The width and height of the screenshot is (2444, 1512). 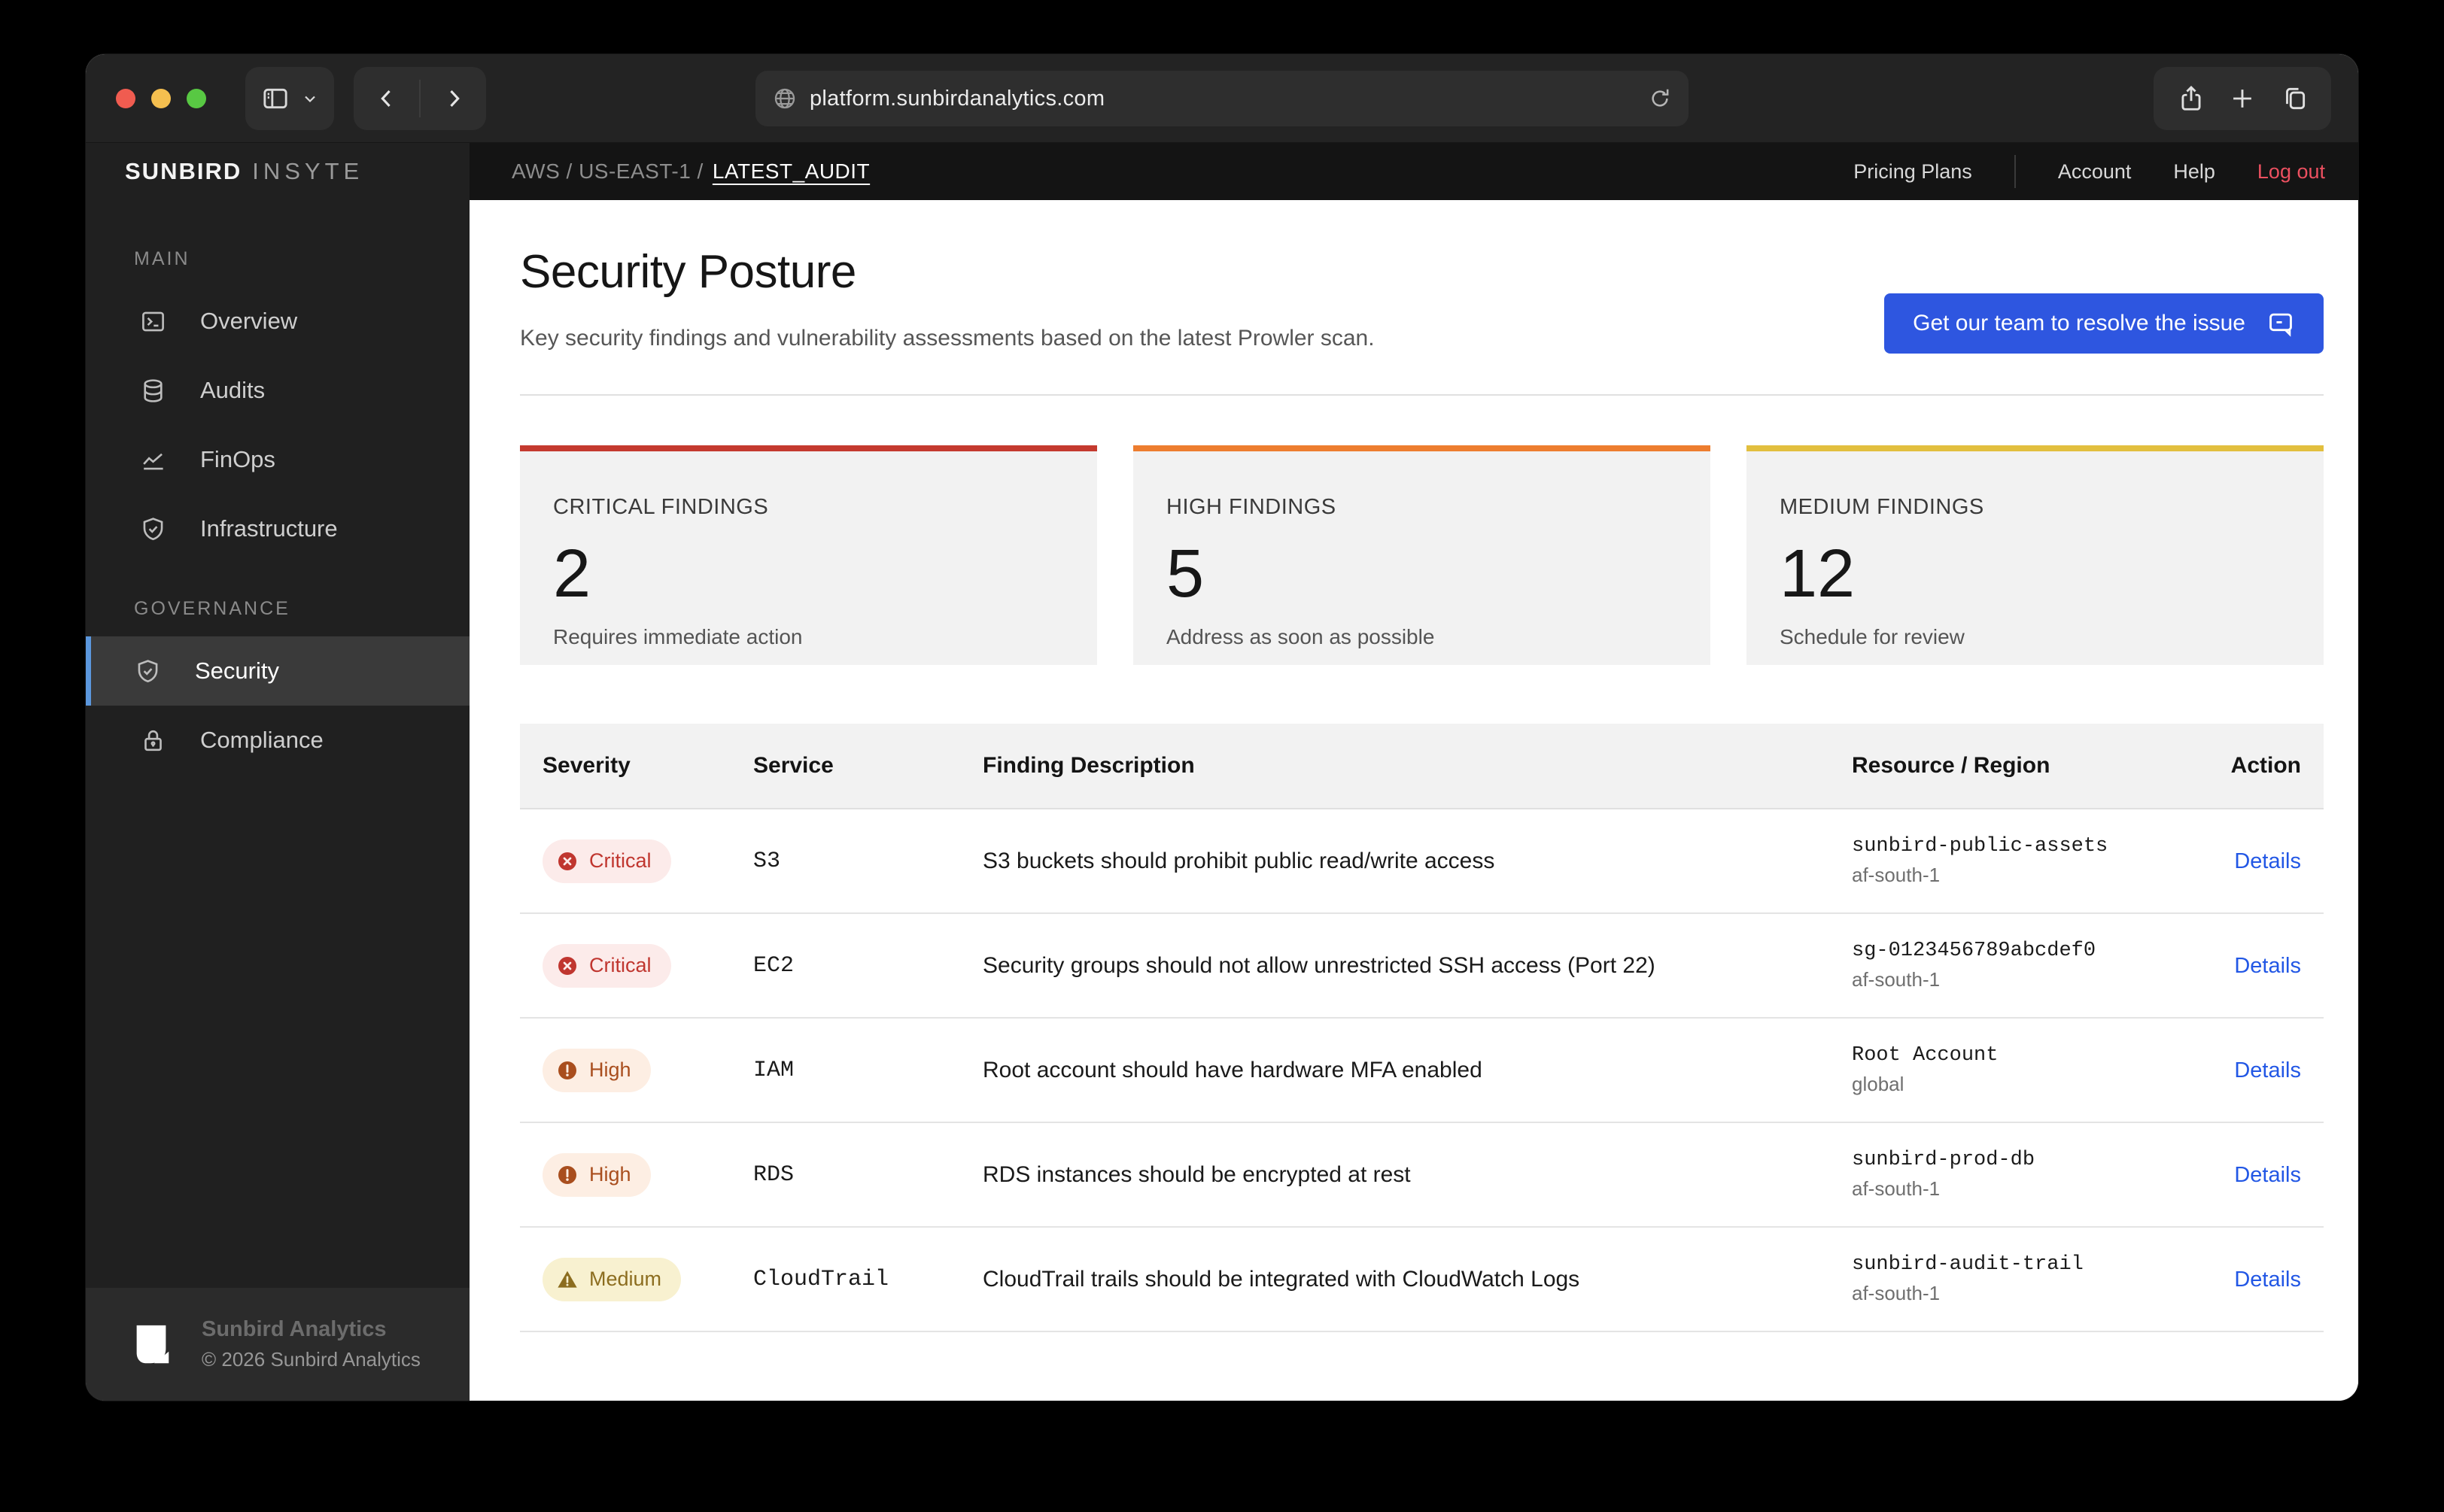 What do you see at coordinates (2280, 323) in the screenshot?
I see `chat-bubble-icon` at bounding box center [2280, 323].